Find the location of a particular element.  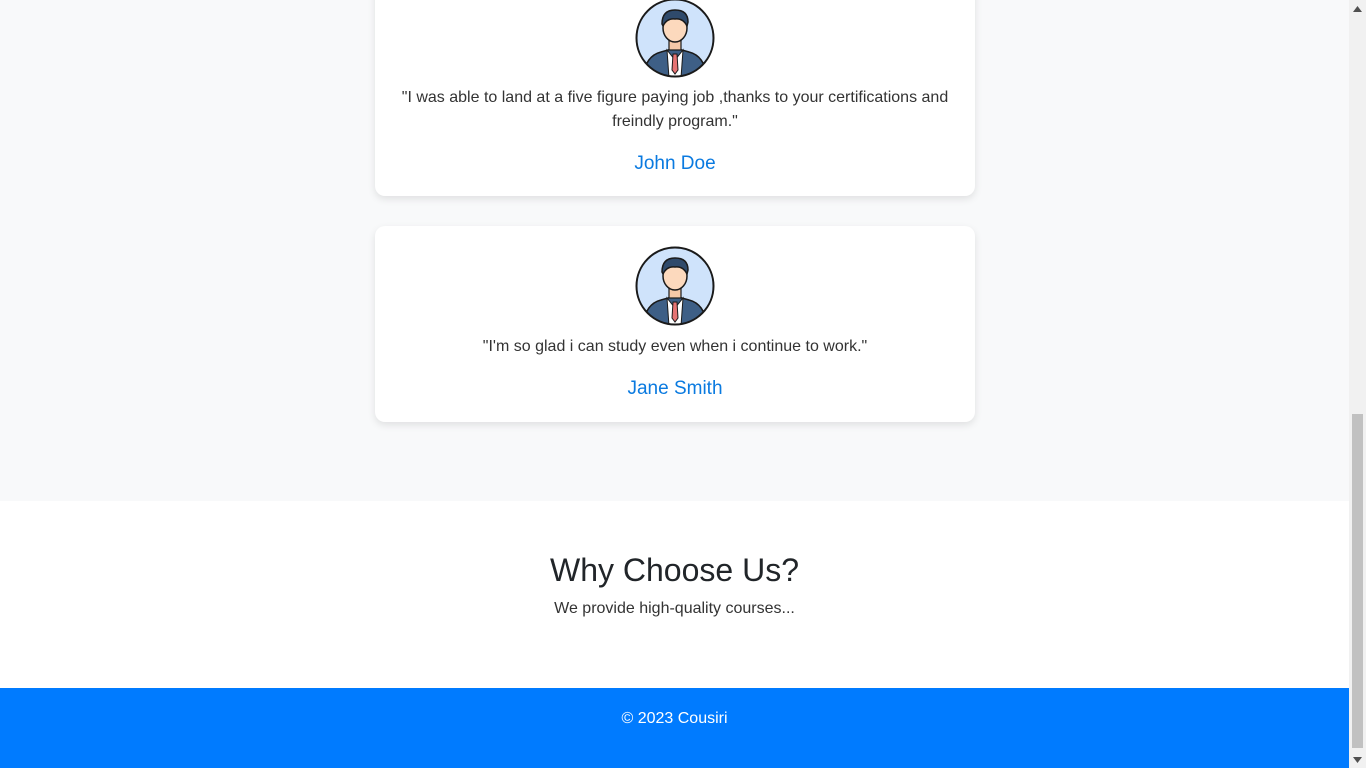

scrollbar-thumb is located at coordinates (1357, 581).